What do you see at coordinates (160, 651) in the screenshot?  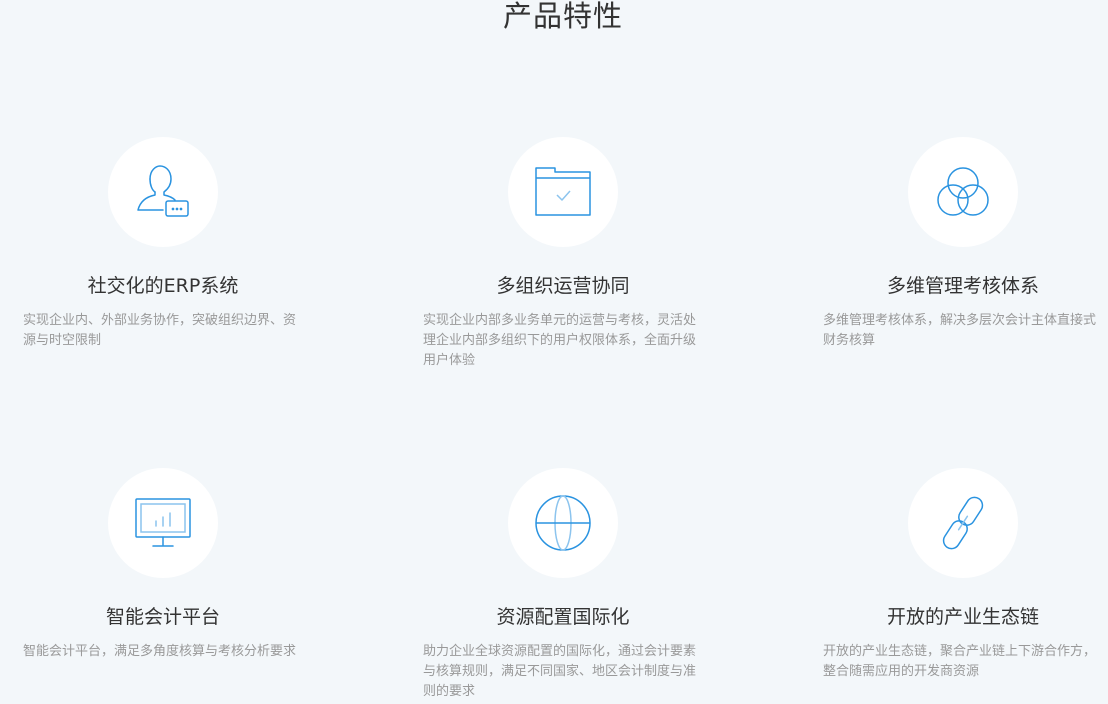 I see `feature-description: 智能会计平台，满足多角度核算与考核分析要求` at bounding box center [160, 651].